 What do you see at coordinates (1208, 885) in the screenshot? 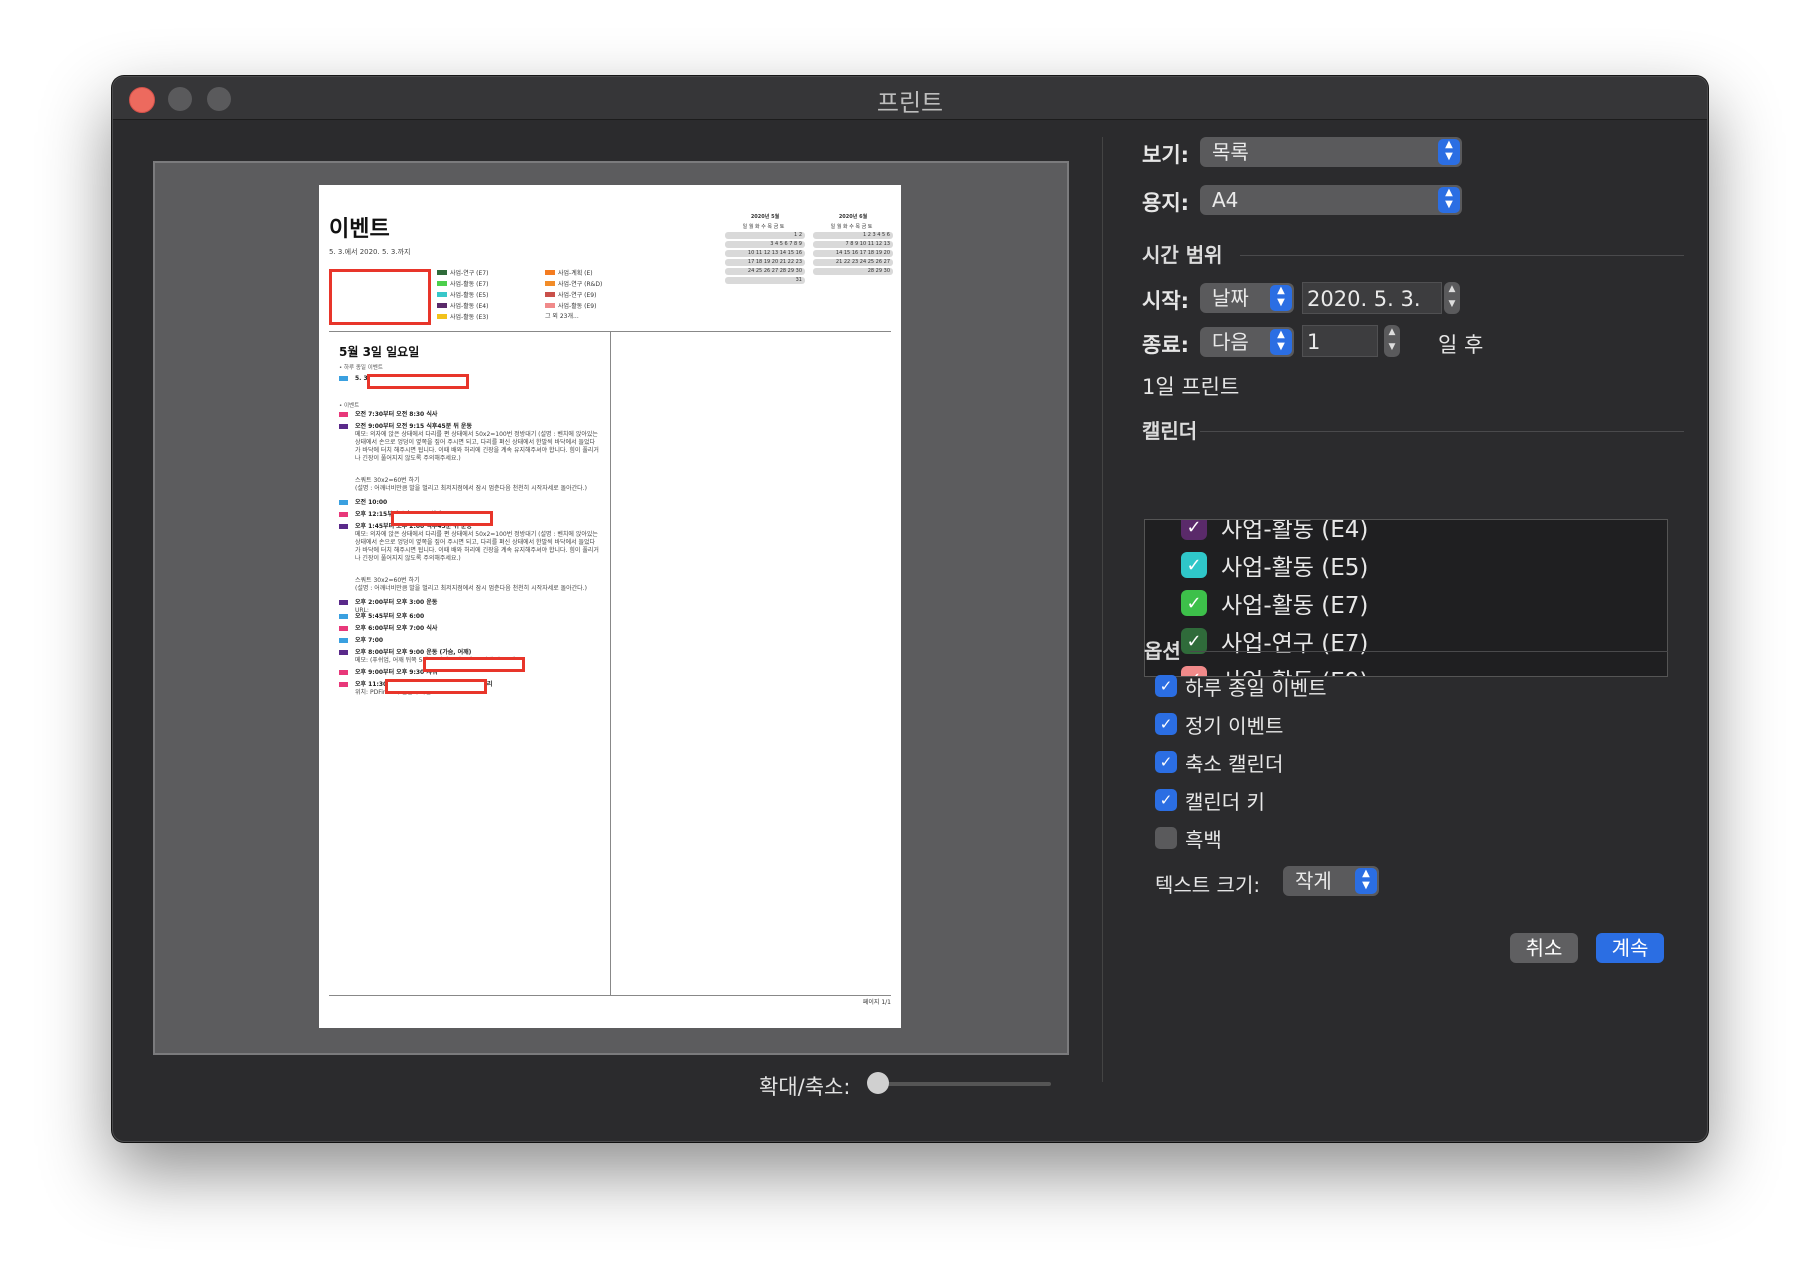
I see `text-size-label: 텍스트 크기:` at bounding box center [1208, 885].